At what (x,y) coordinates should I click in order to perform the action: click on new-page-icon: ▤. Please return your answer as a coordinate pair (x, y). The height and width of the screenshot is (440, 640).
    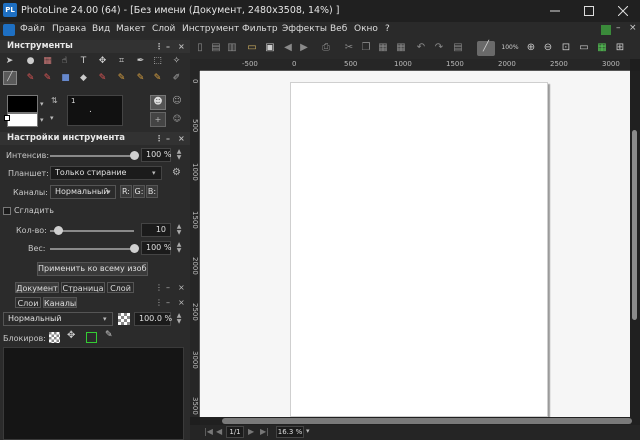
    Looking at the image, I should click on (216, 48).